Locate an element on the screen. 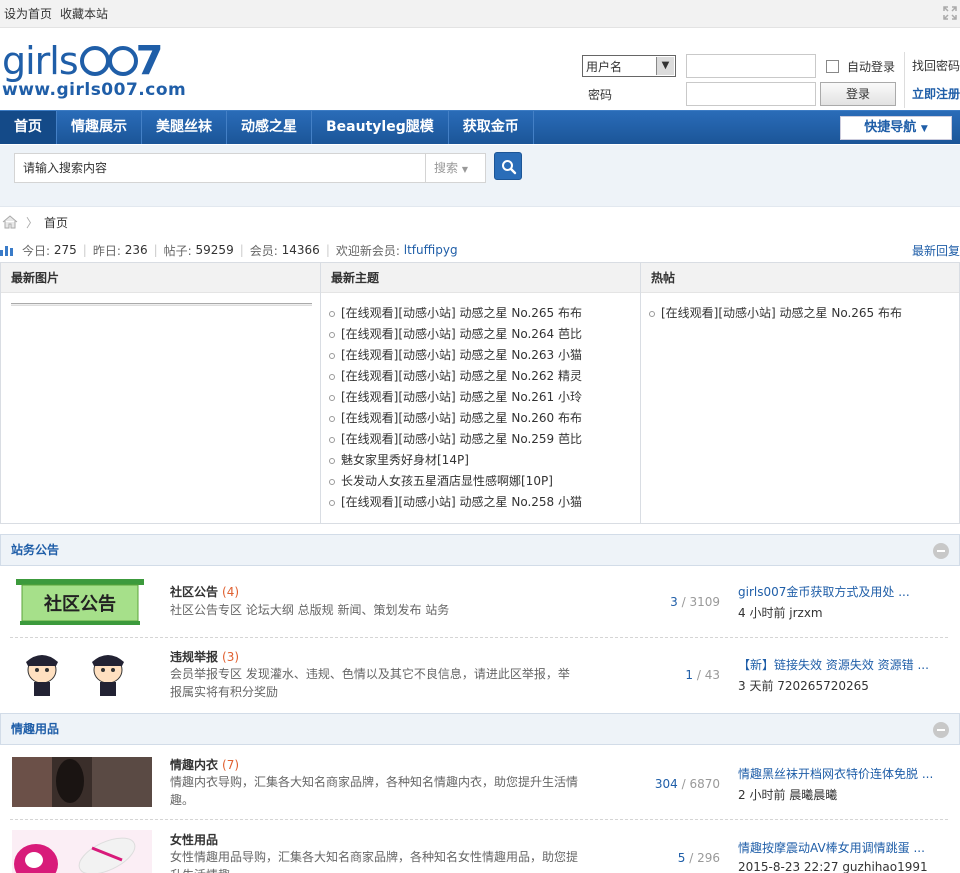 Image resolution: width=960 pixels, height=873 pixels. quick-nav-button: 快捷导航 ▼ is located at coordinates (896, 128).